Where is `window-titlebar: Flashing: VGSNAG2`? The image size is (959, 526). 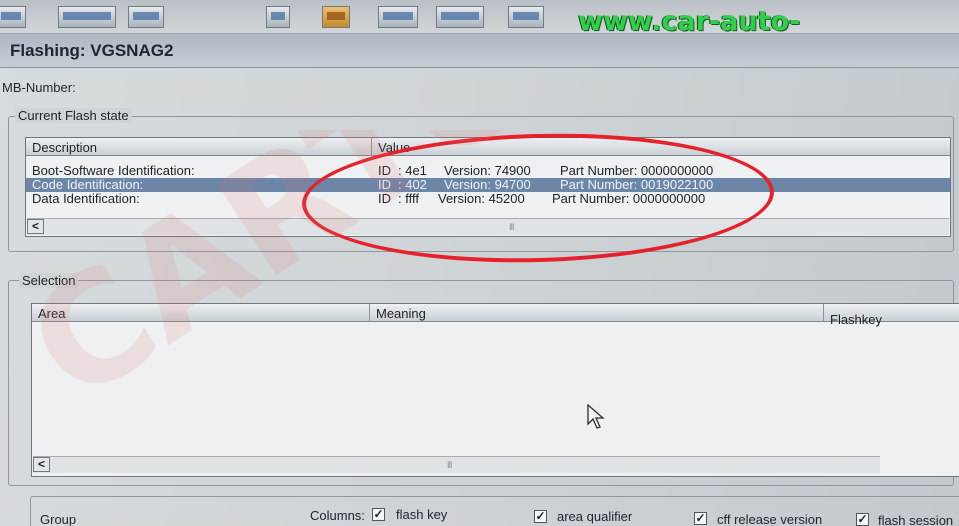
window-titlebar: Flashing: VGSNAG2 is located at coordinates (479, 51).